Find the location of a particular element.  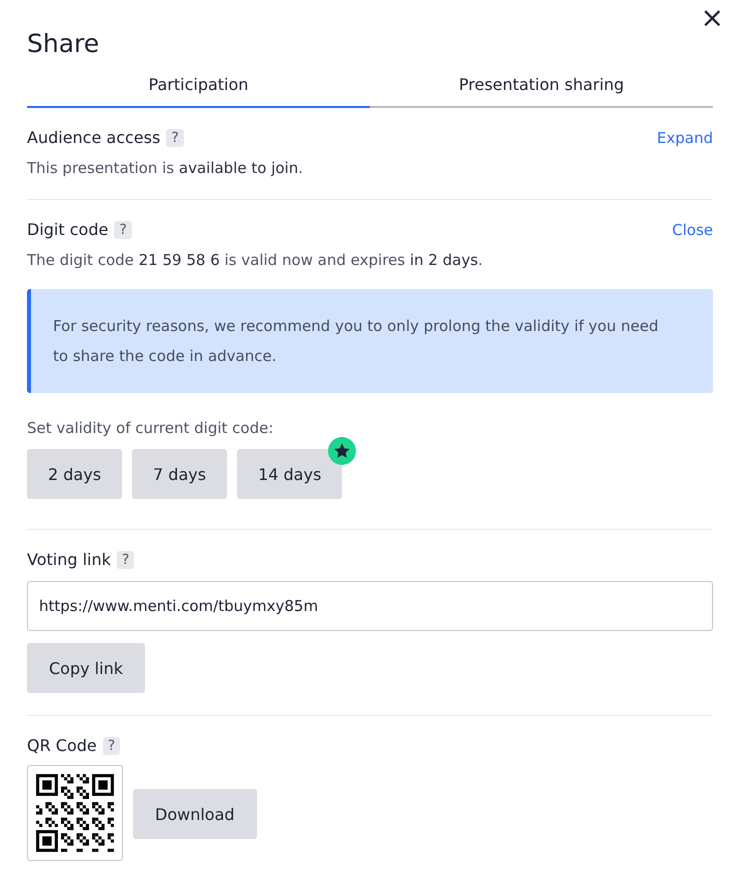

expand-link: Expand is located at coordinates (684, 137).